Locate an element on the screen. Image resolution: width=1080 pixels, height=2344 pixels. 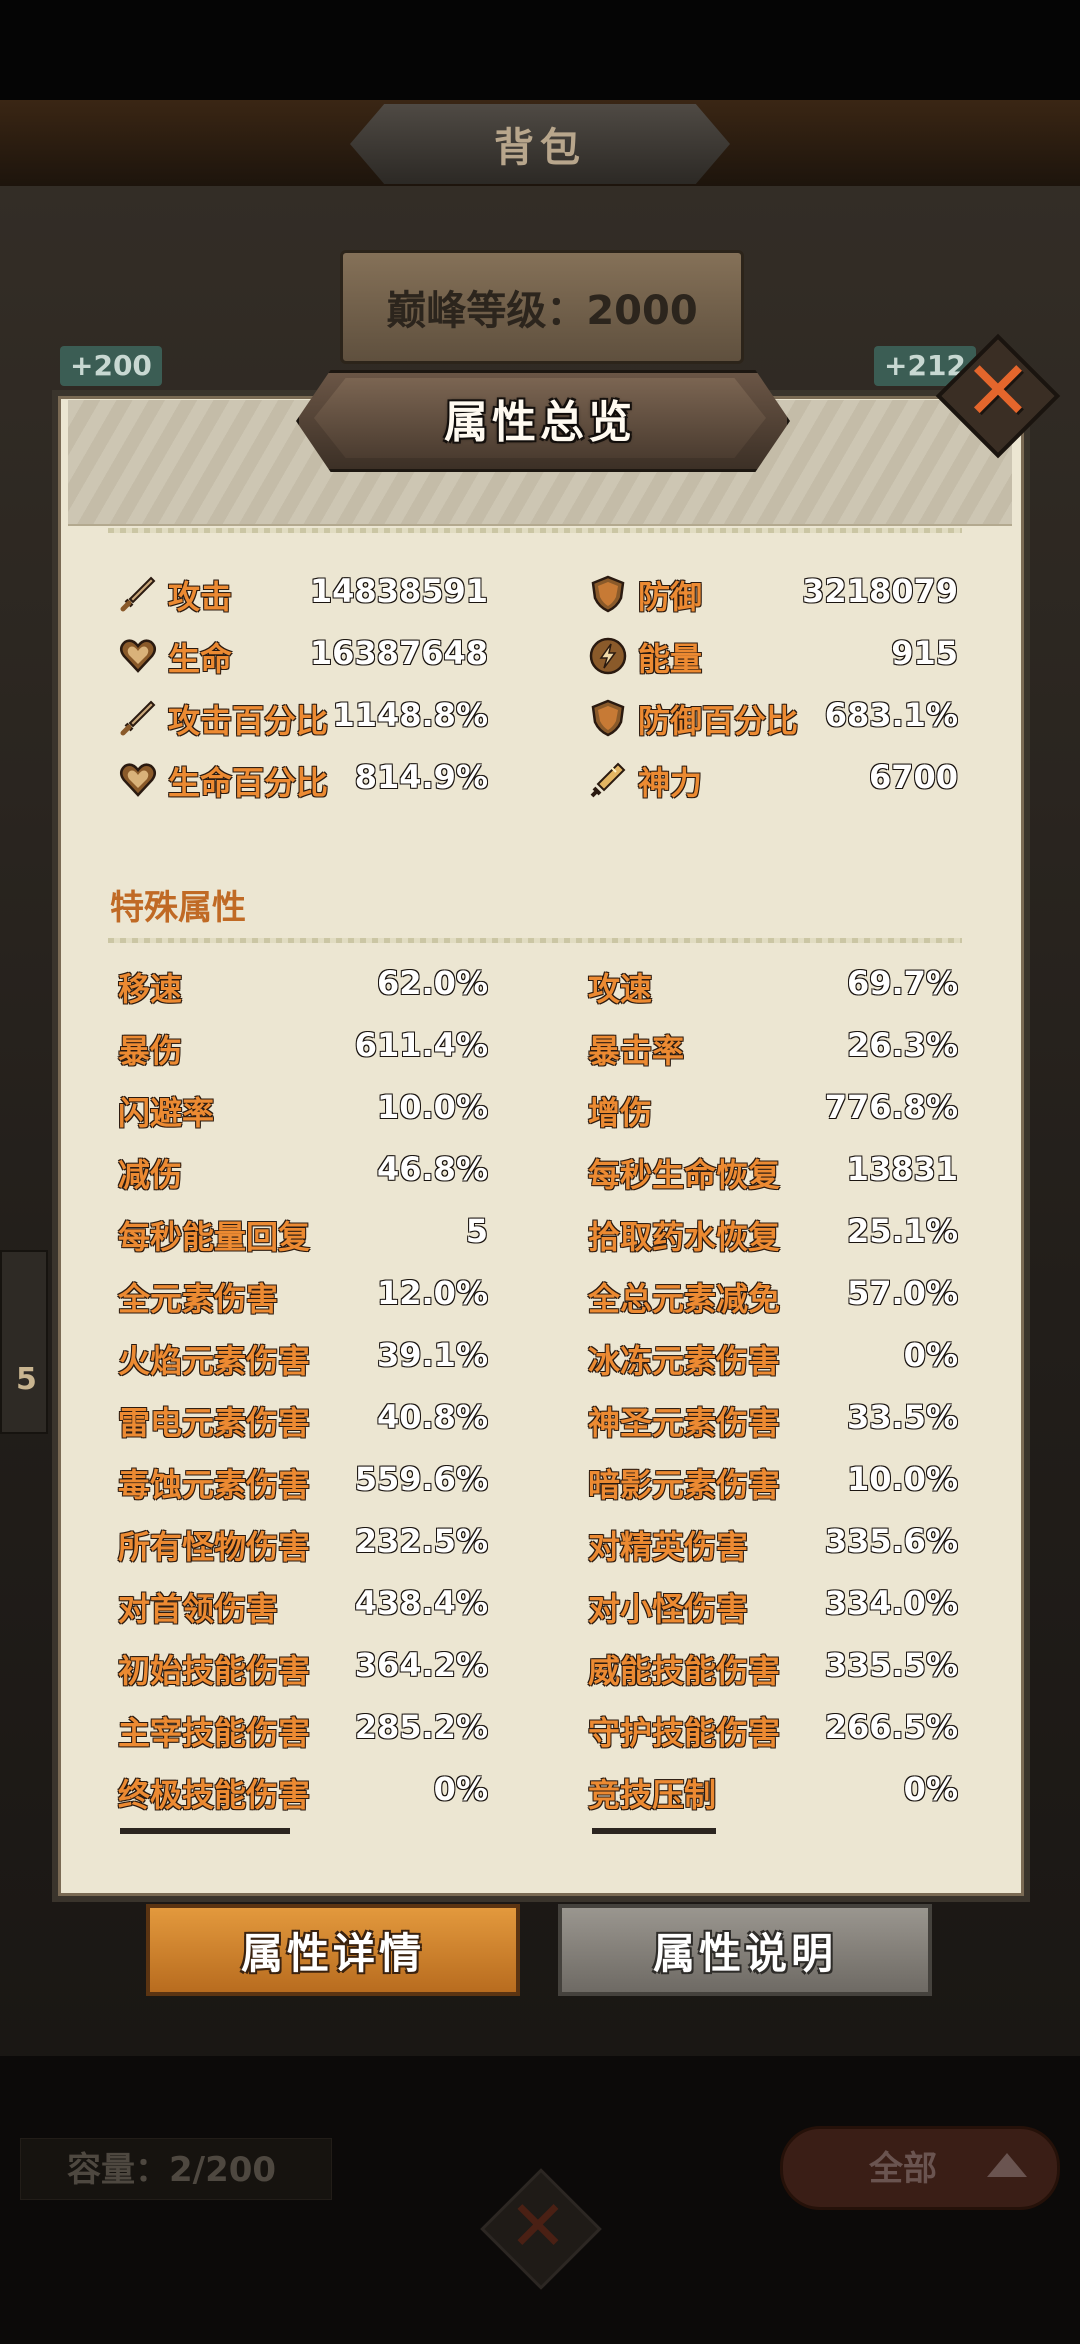
special-stat-value: 266.5% is located at coordinates (891, 1727).